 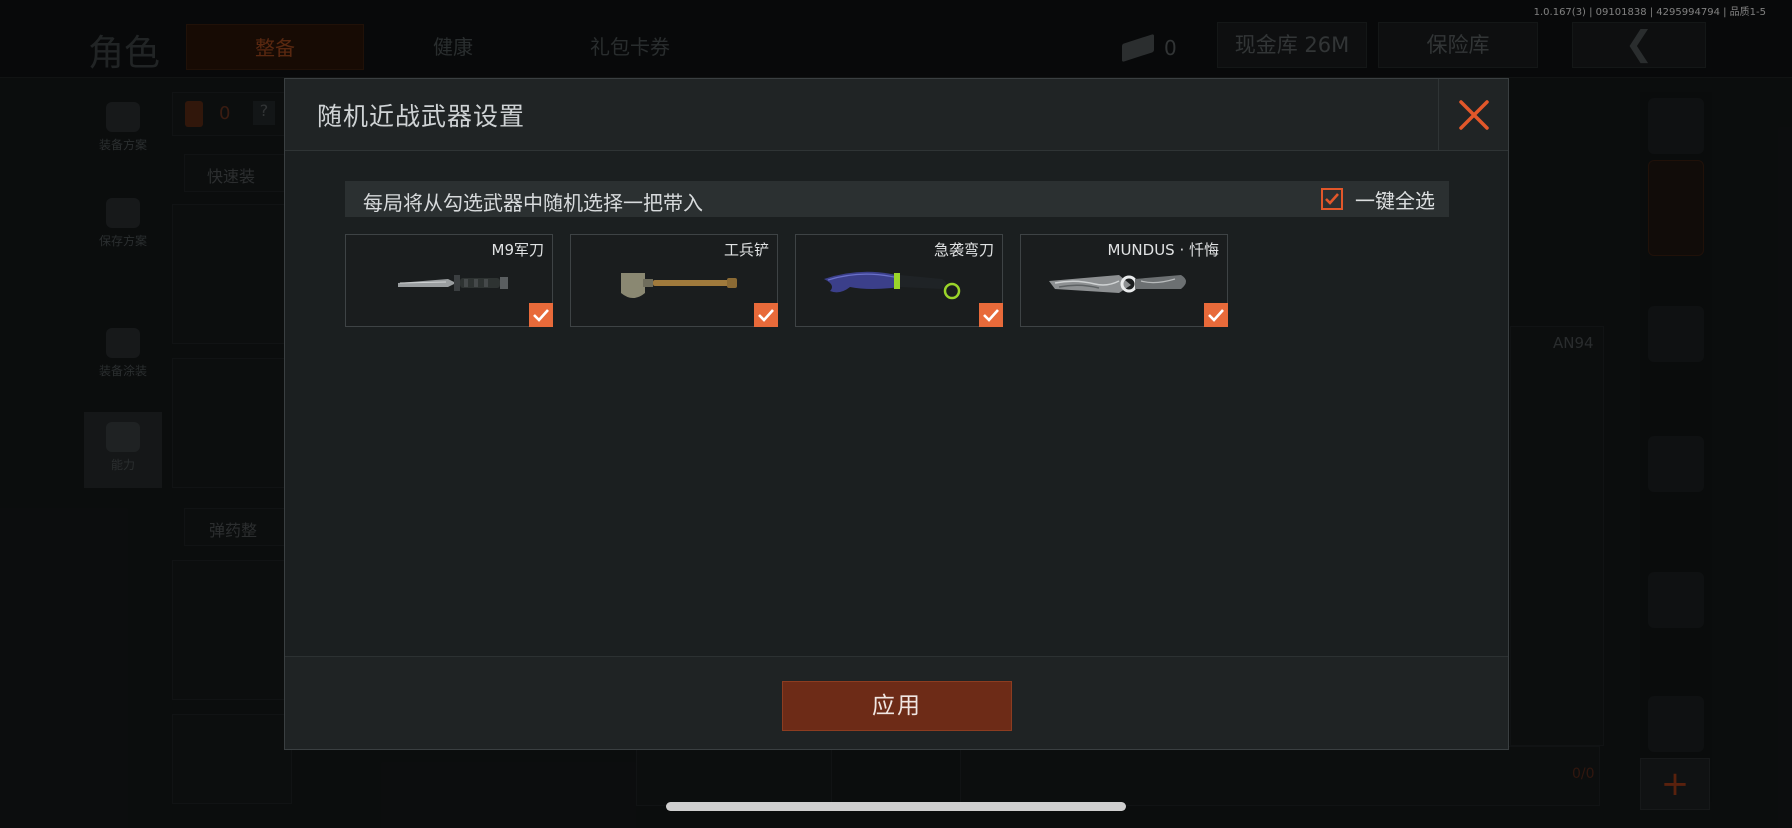 What do you see at coordinates (897, 706) in the screenshot?
I see `apply-button: 应用` at bounding box center [897, 706].